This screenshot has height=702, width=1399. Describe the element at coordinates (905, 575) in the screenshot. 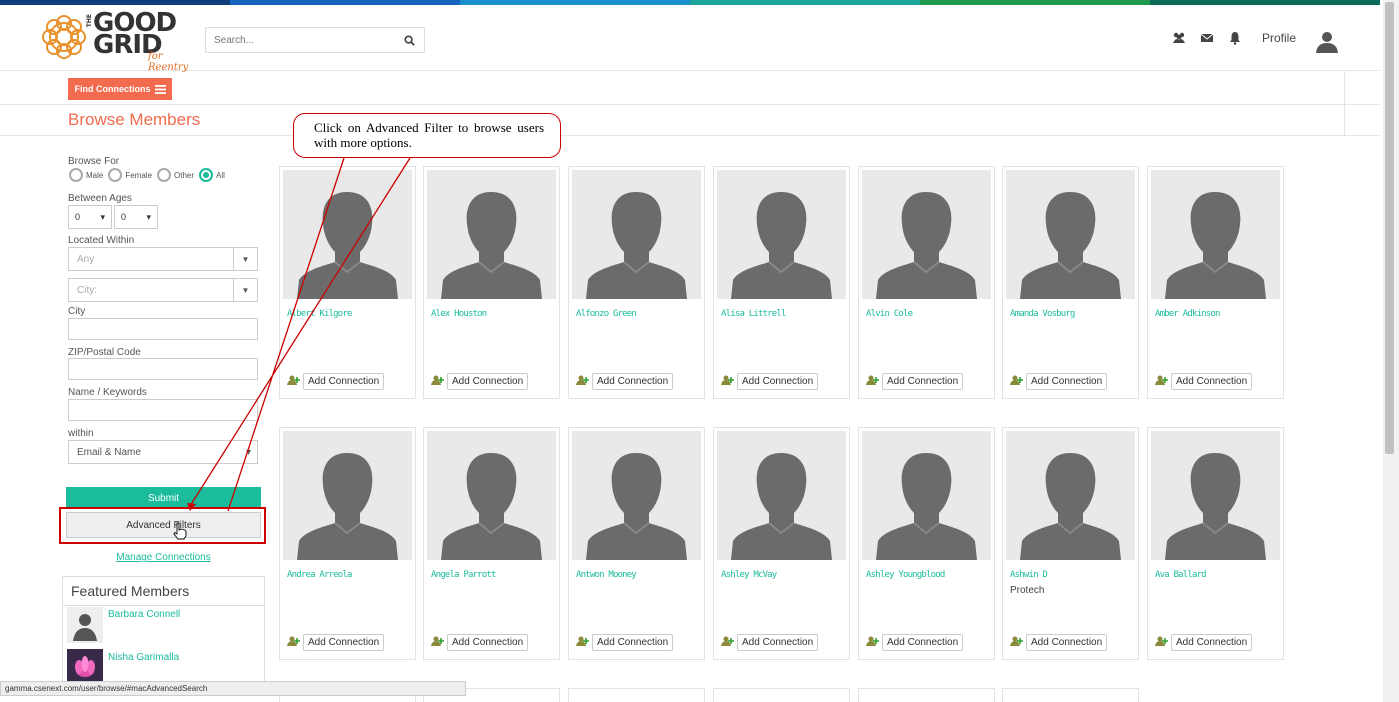

I see `member-name: Ashley Youngblood` at that location.